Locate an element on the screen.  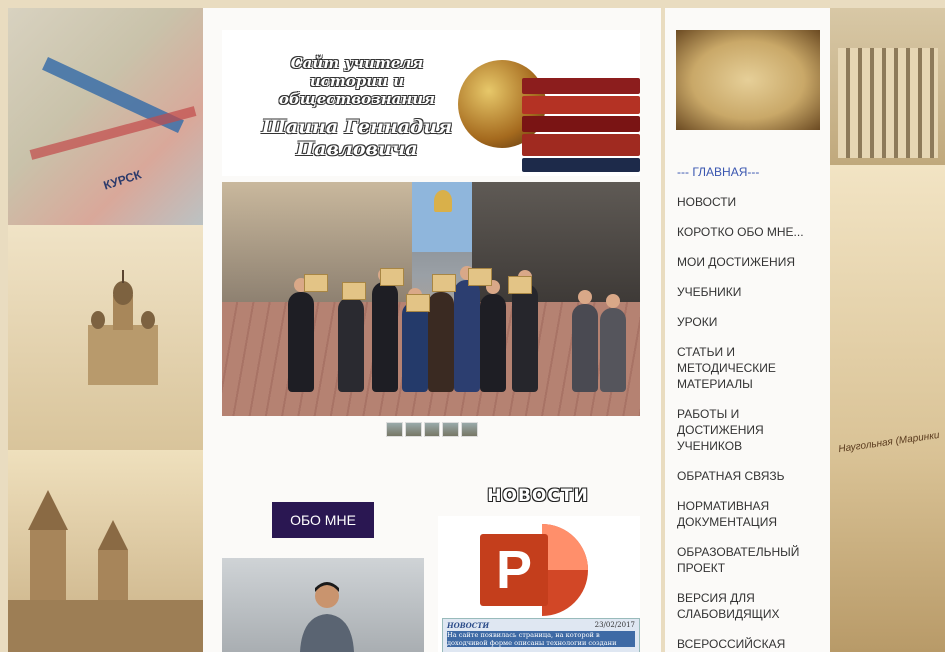
nav-item-feedback: ОБРАТНАЯ СВЯЗЬ is located at coordinates (751, 476).